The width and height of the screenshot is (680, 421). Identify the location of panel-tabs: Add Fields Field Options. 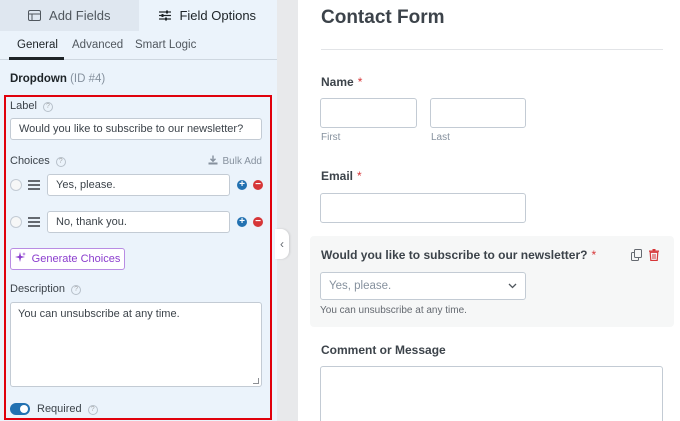
(138, 15).